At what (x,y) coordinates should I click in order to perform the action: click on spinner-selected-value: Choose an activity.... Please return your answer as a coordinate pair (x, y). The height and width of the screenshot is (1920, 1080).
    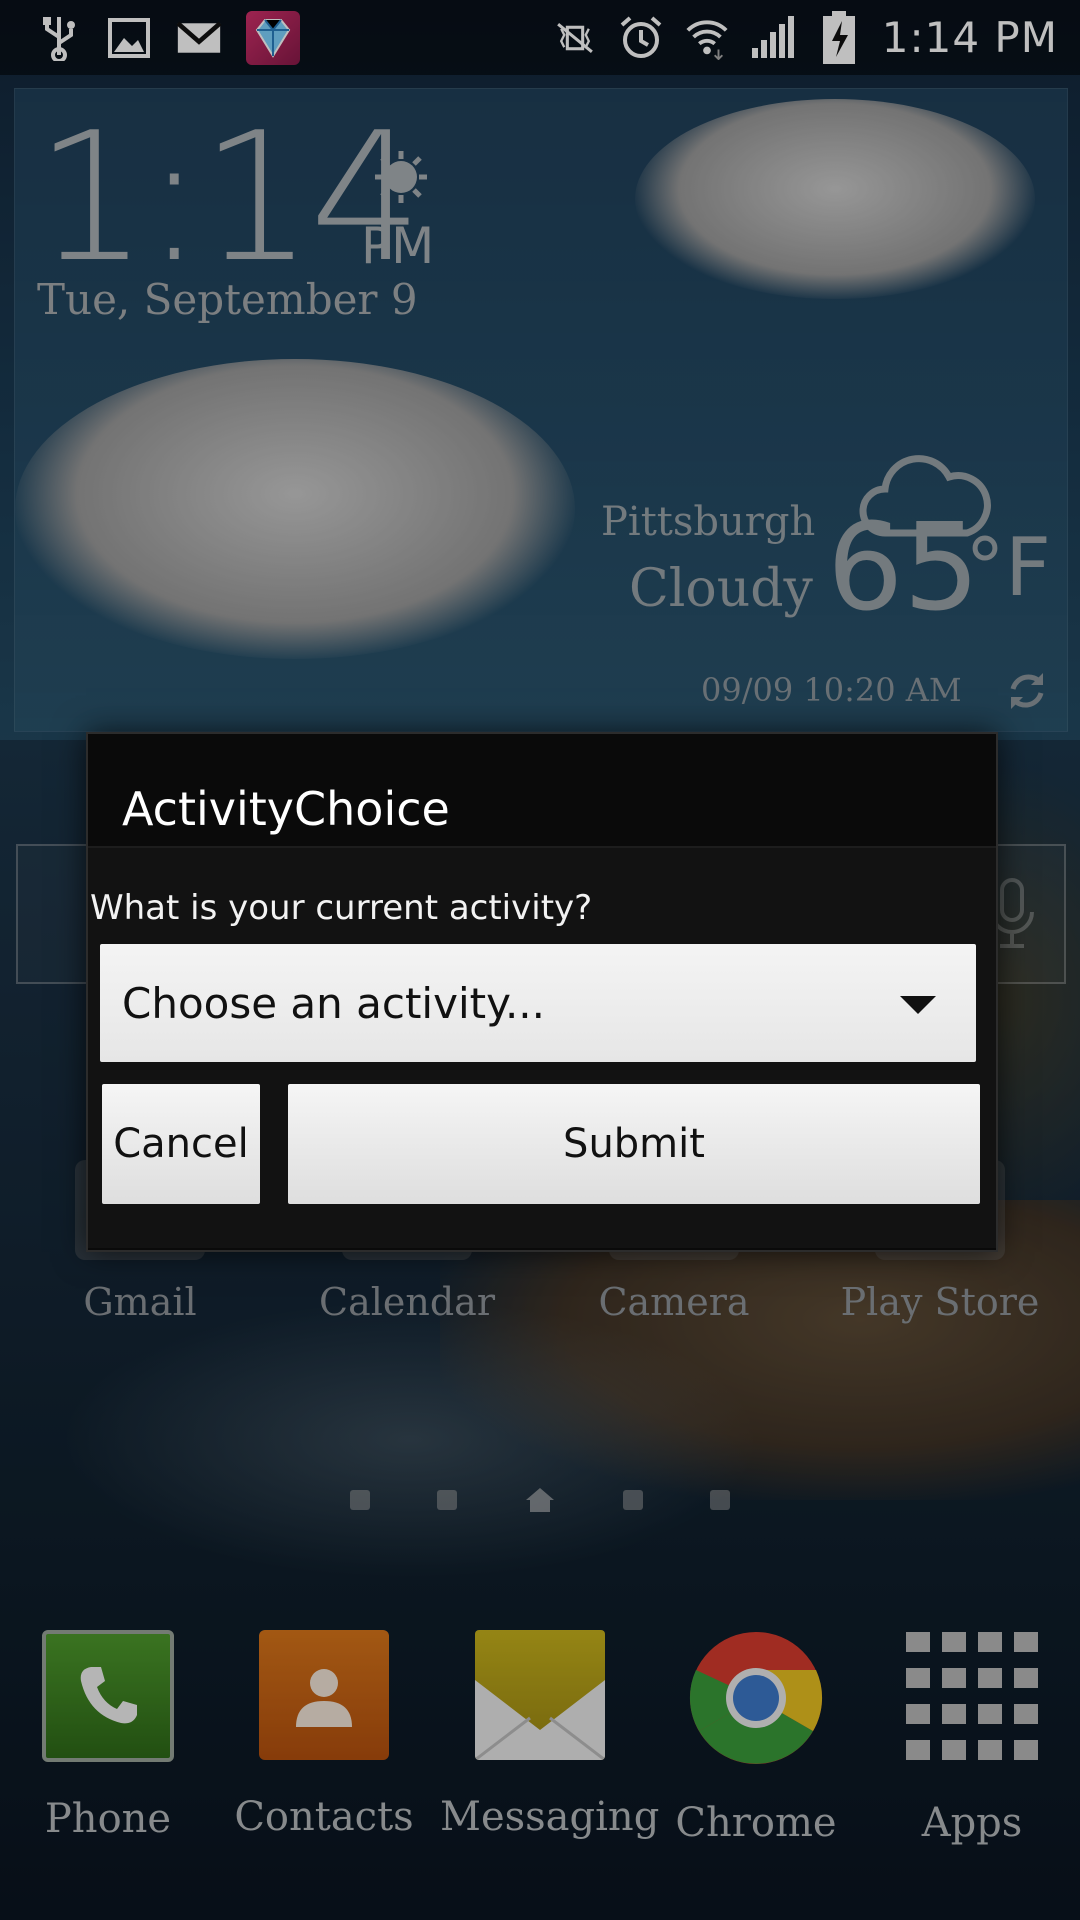
    Looking at the image, I should click on (333, 1003).